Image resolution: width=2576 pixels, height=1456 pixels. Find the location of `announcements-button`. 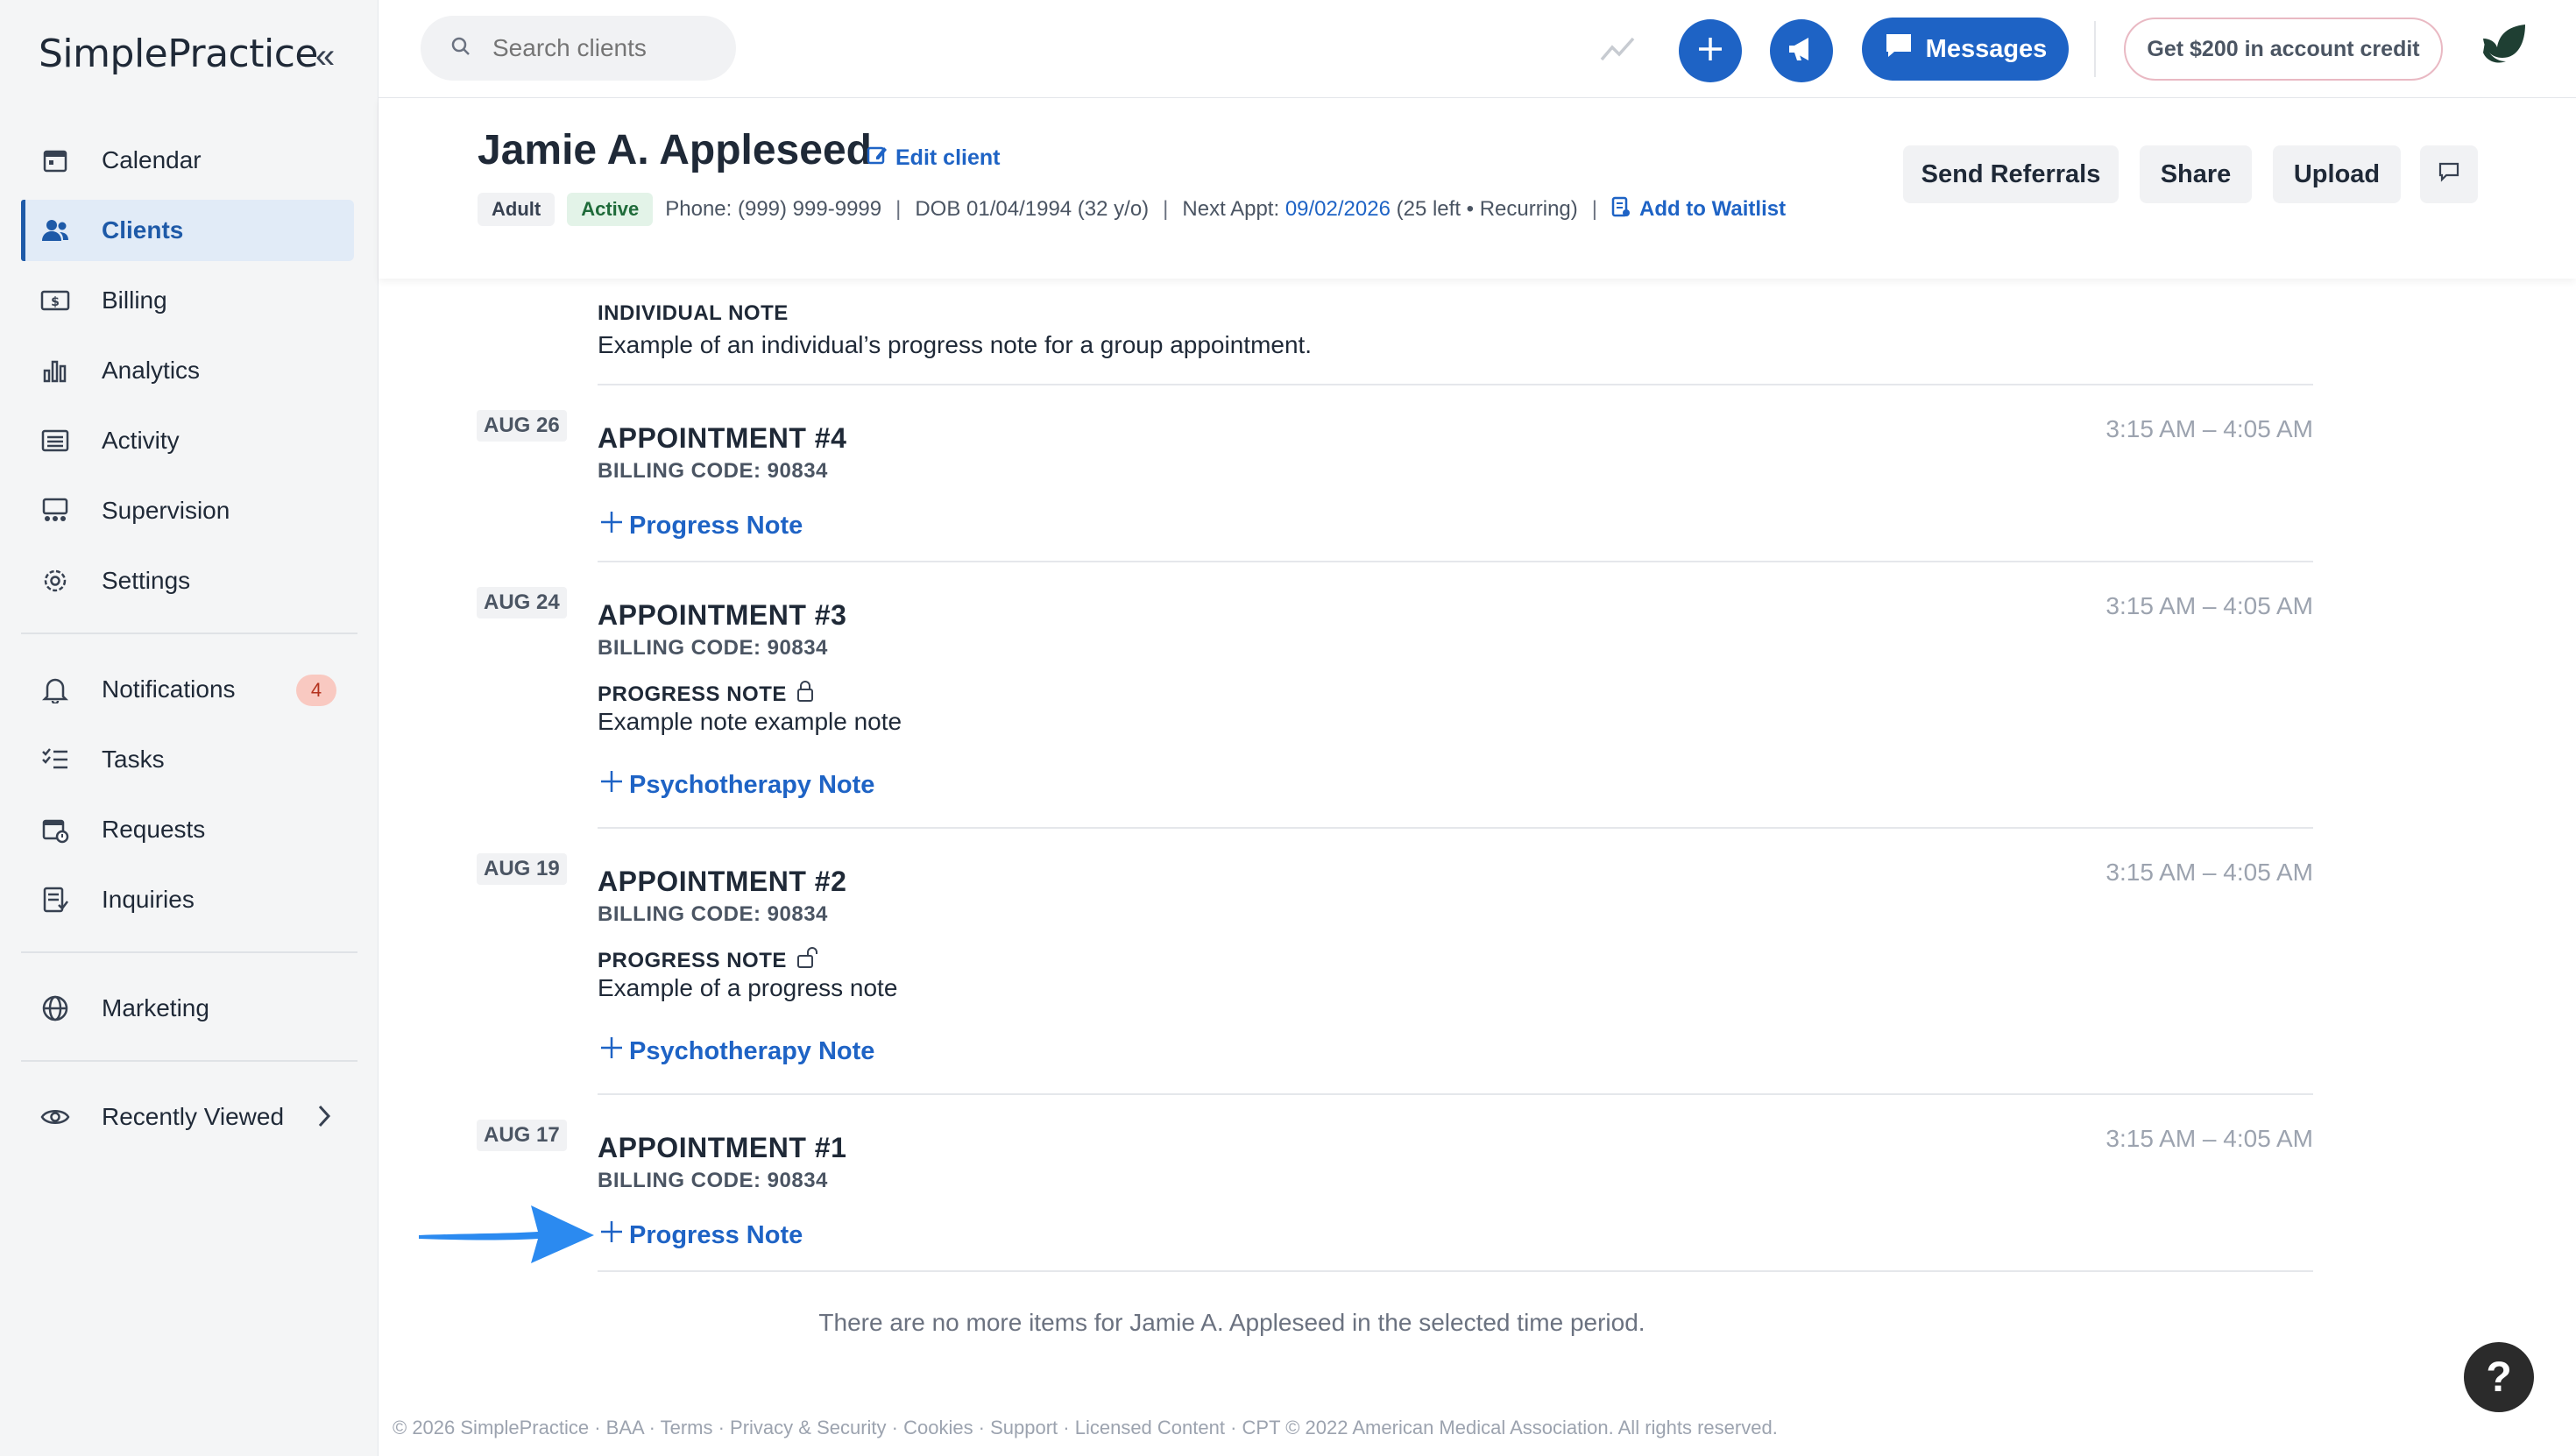

announcements-button is located at coordinates (1801, 50).